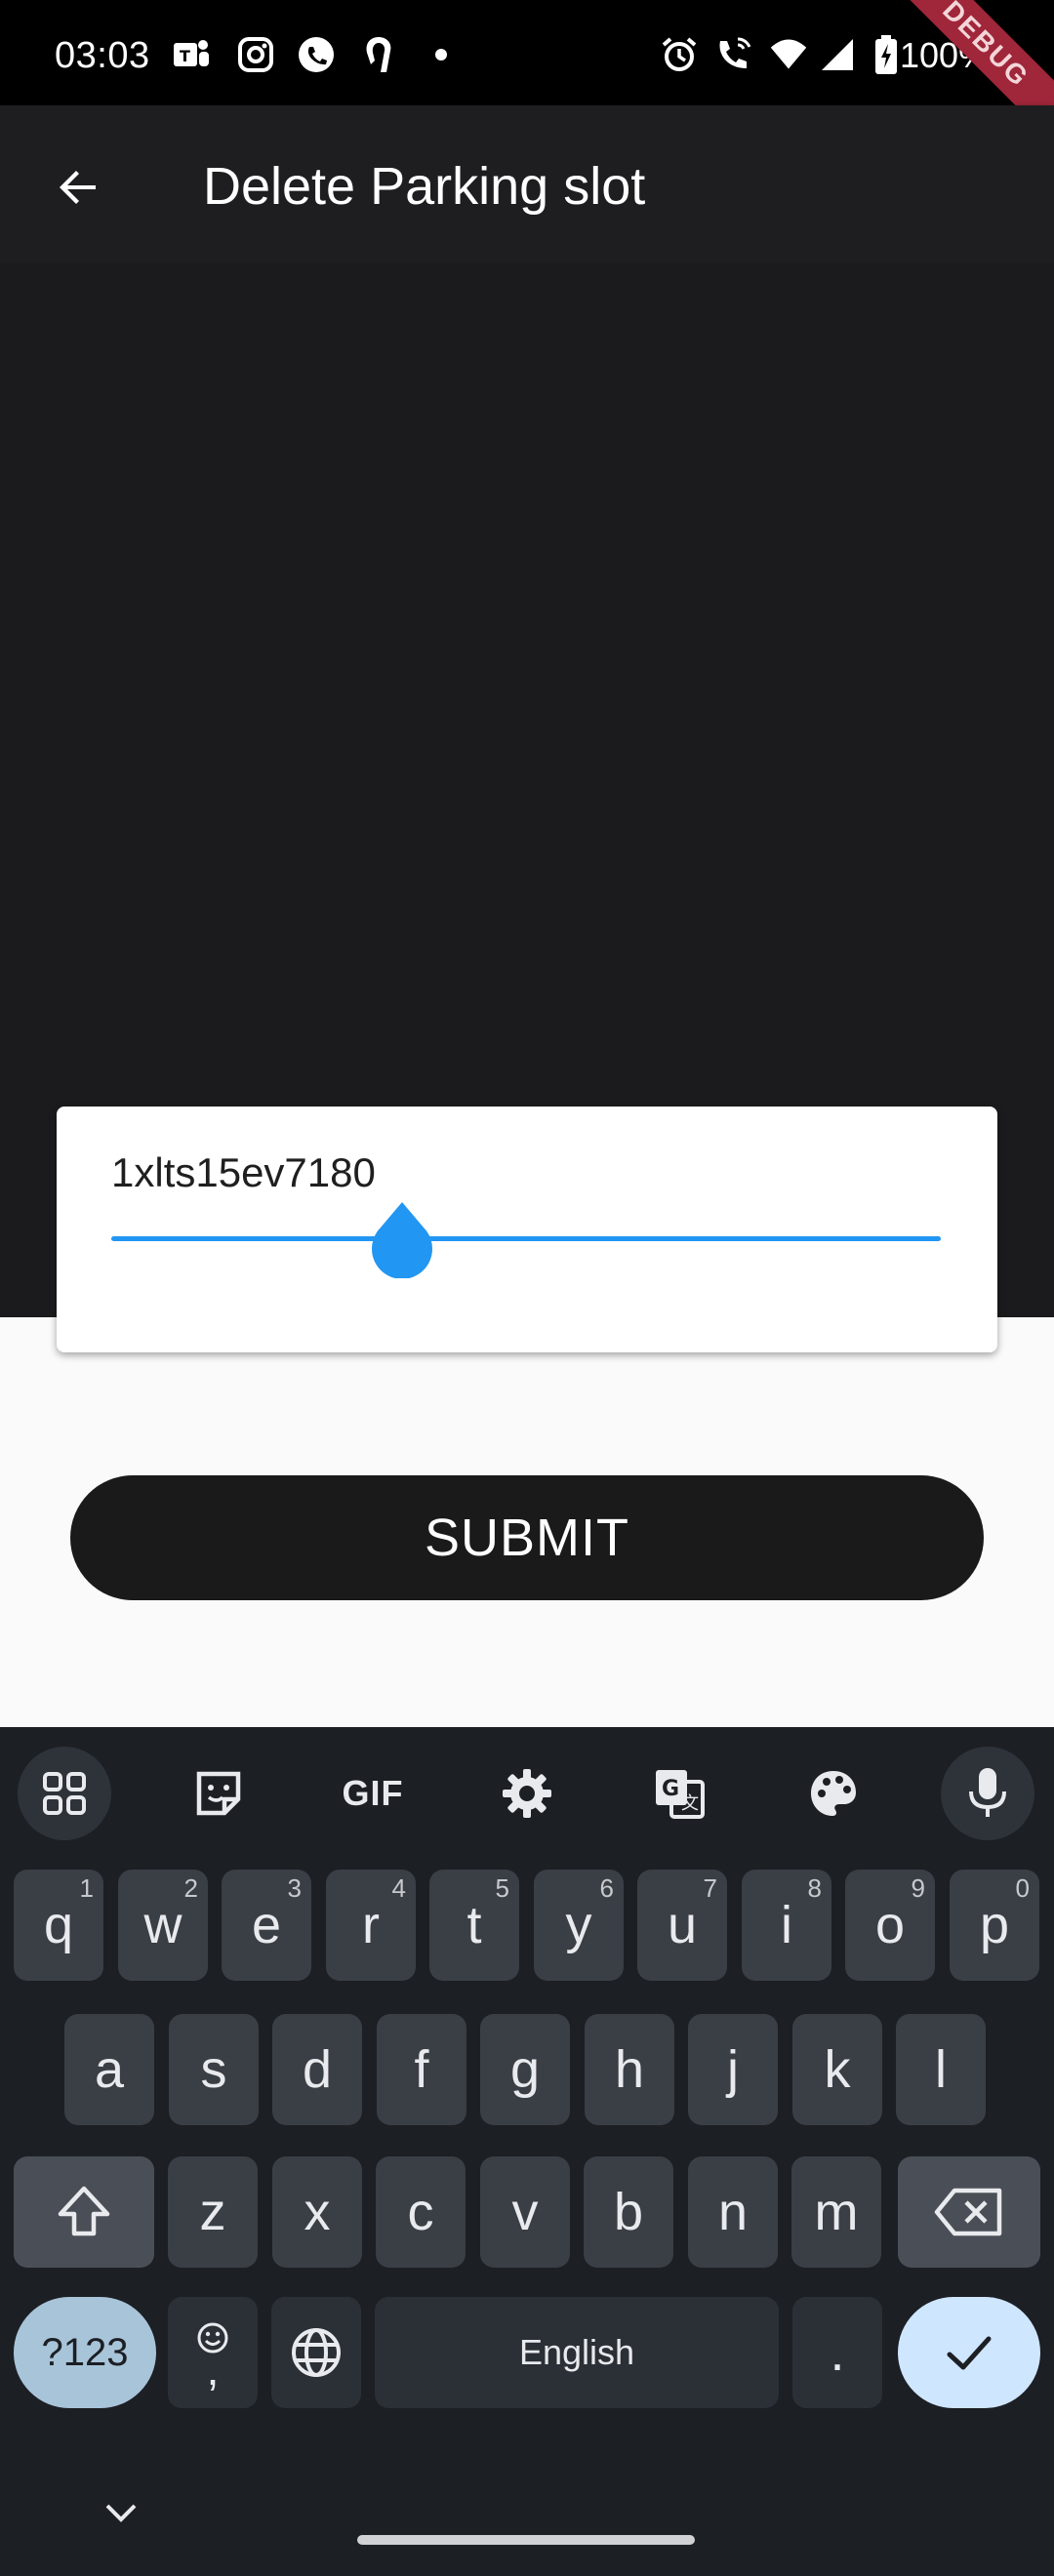  What do you see at coordinates (398, 1888) in the screenshot?
I see `key-hint: 4` at bounding box center [398, 1888].